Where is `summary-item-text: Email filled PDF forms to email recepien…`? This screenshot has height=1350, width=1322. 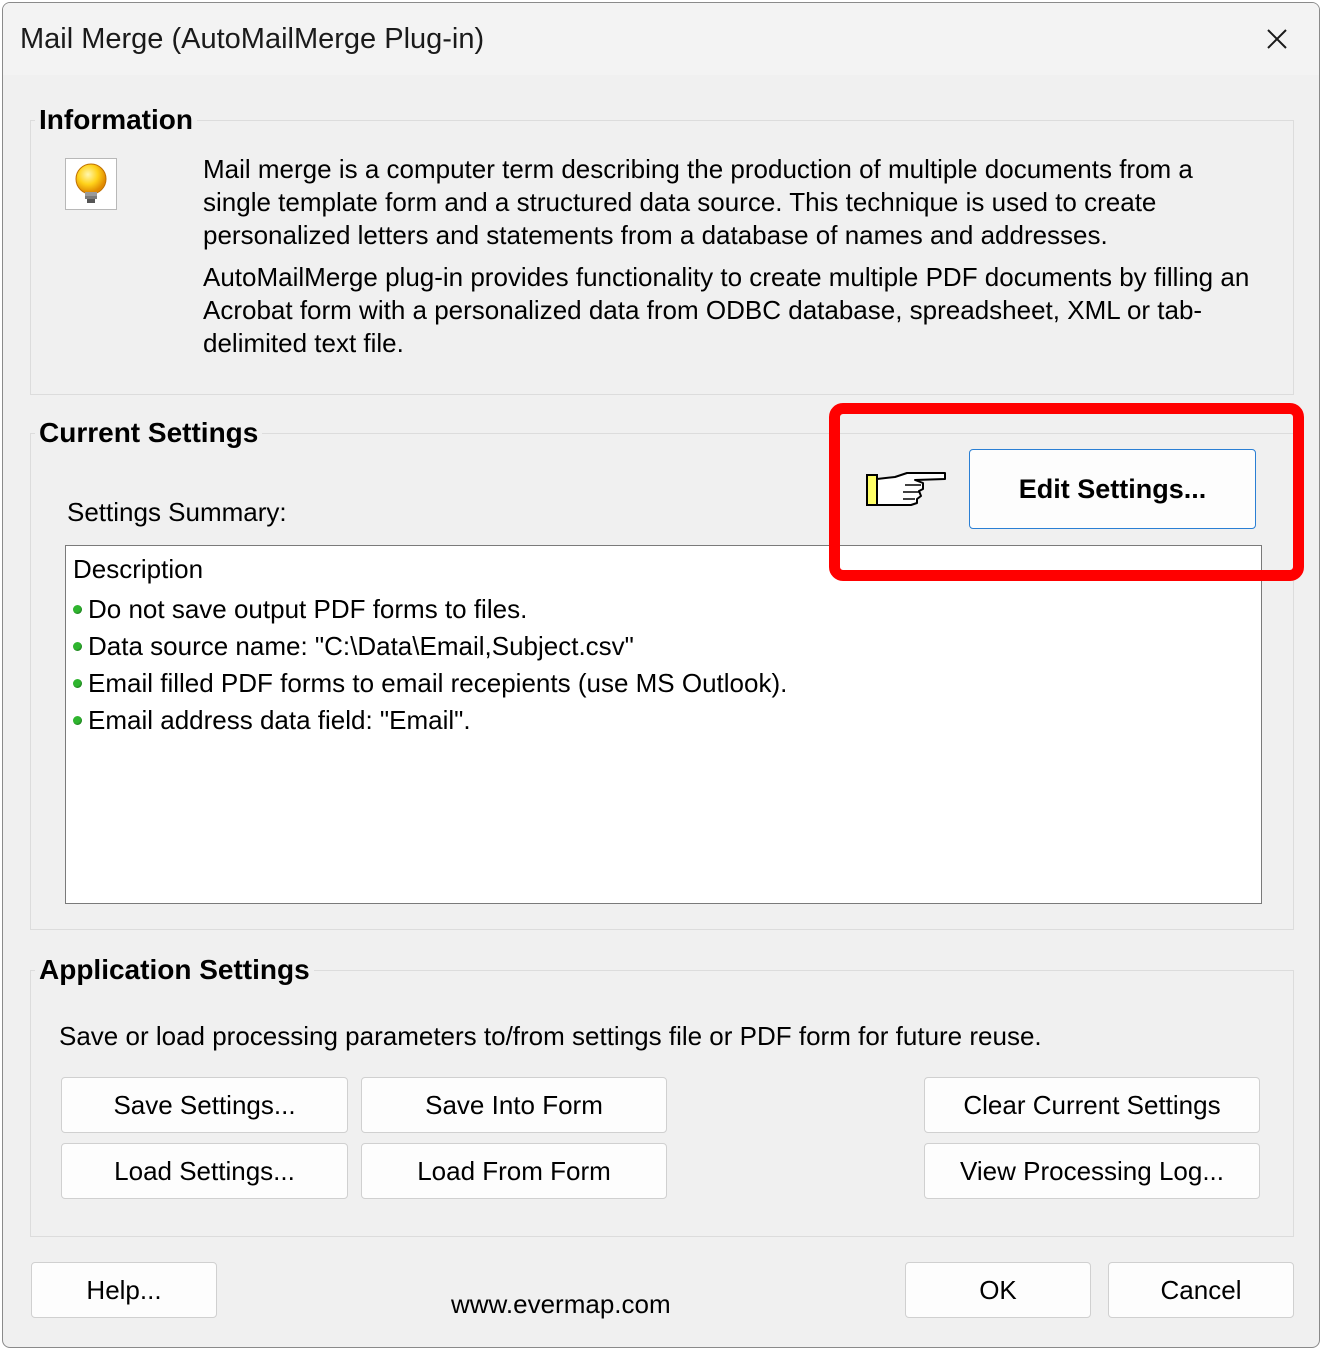 summary-item-text: Email filled PDF forms to email recepien… is located at coordinates (438, 683).